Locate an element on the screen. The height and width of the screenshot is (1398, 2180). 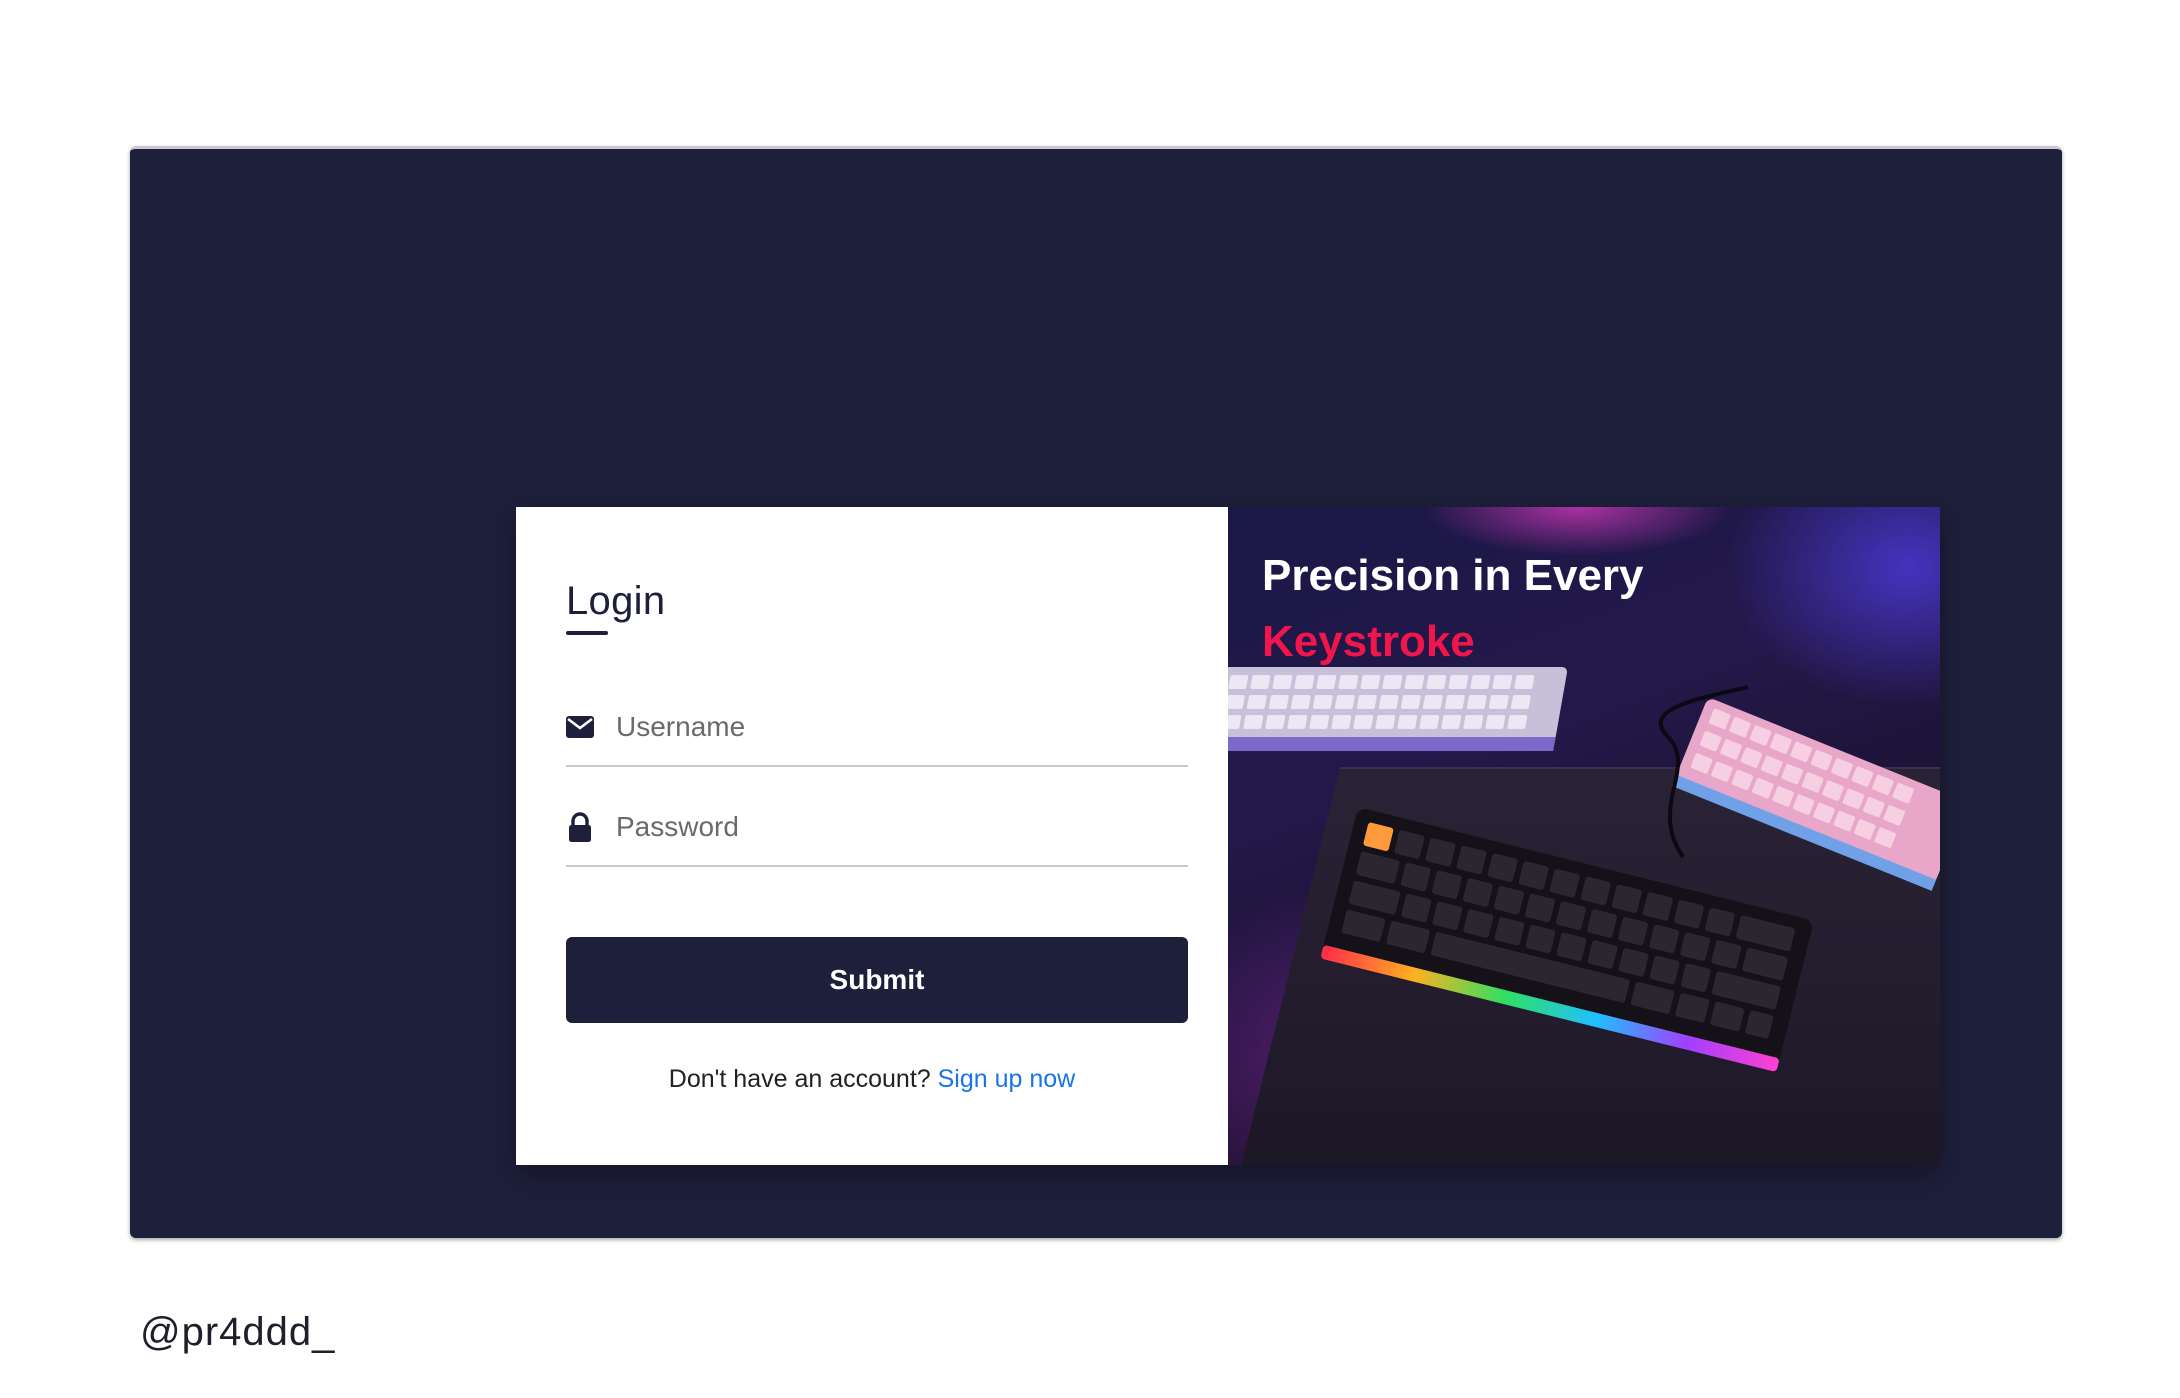
headline-line-2: Keystroke is located at coordinates (1368, 641).